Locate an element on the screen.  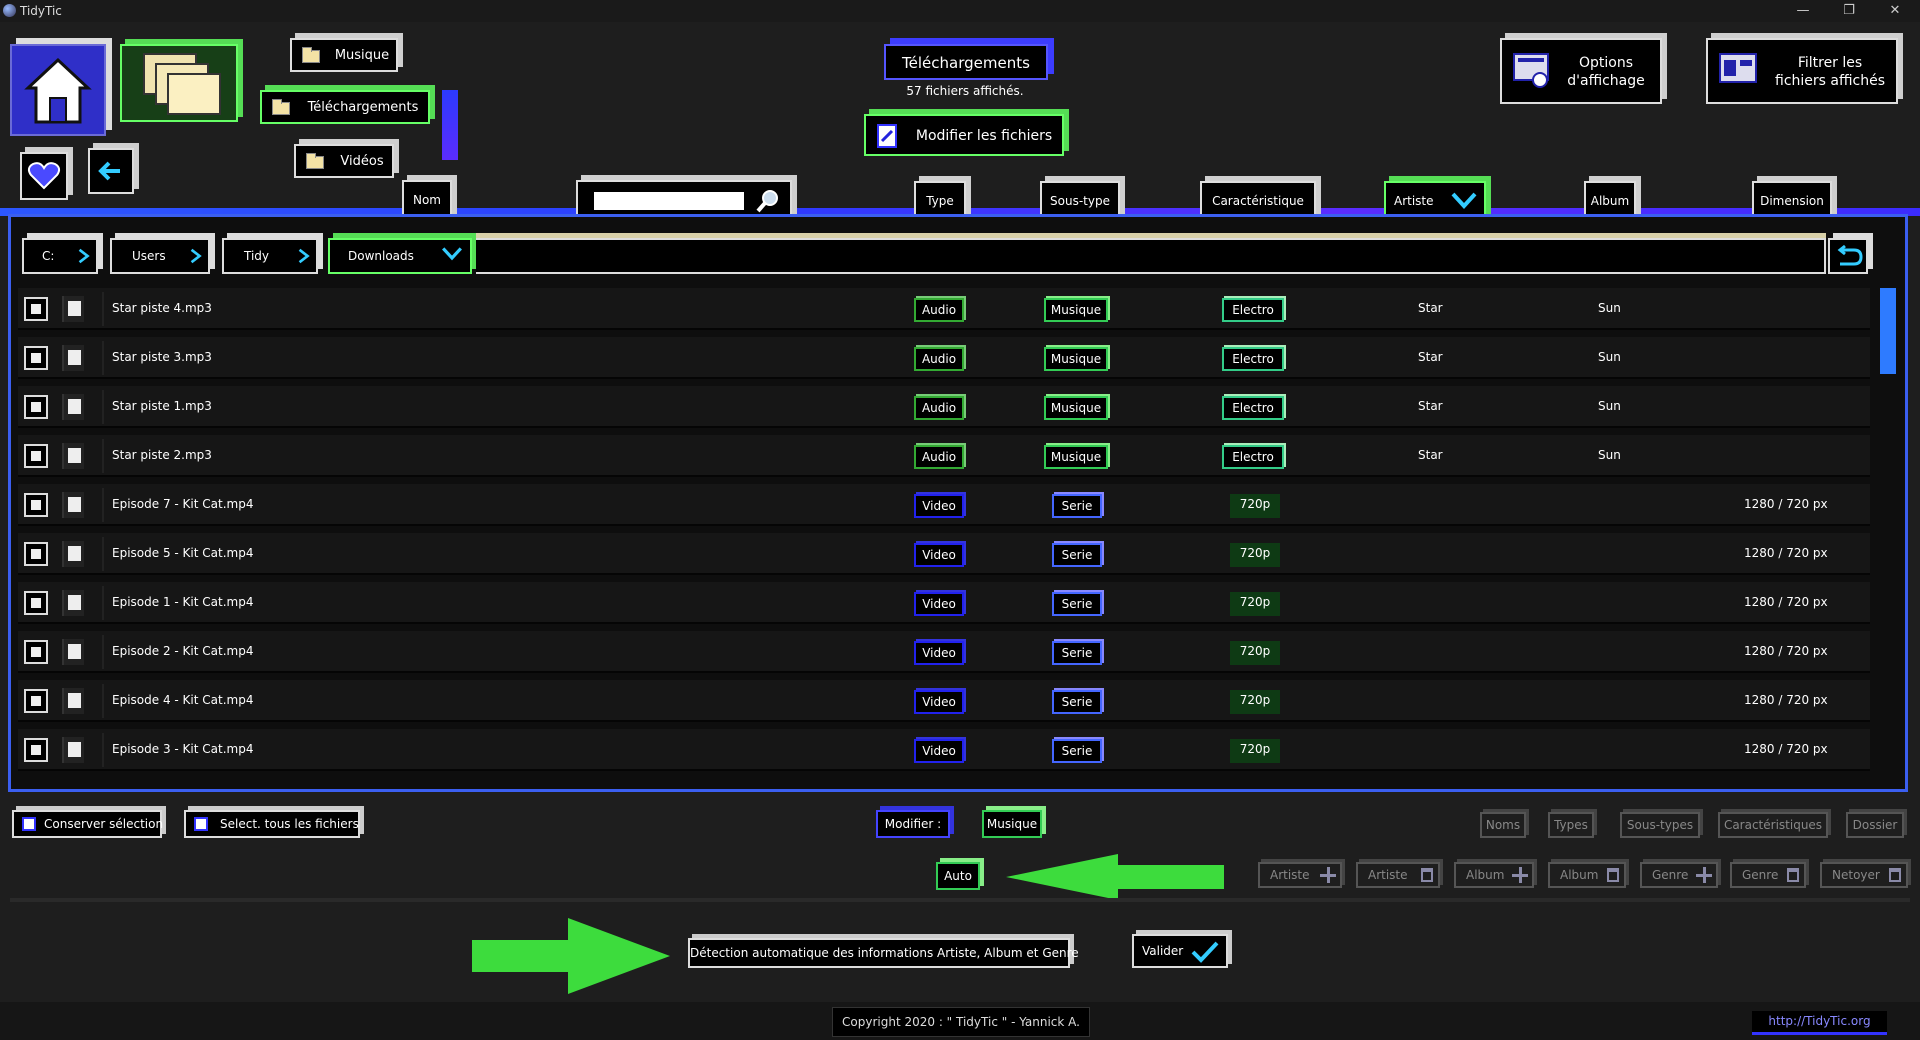
maximize-button: ❐ is located at coordinates (1849, 11).